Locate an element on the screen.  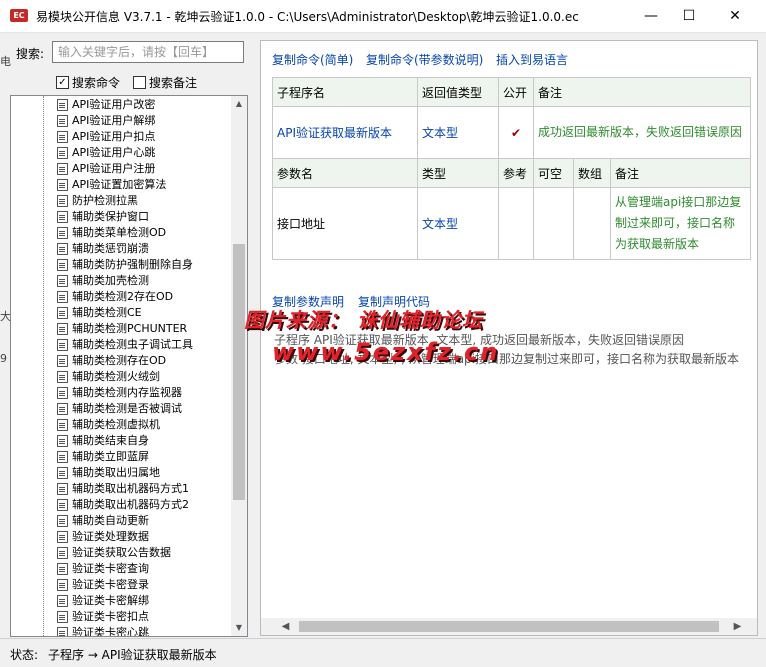
tree-item: 防护检测拉黑 is located at coordinates (97, 201).